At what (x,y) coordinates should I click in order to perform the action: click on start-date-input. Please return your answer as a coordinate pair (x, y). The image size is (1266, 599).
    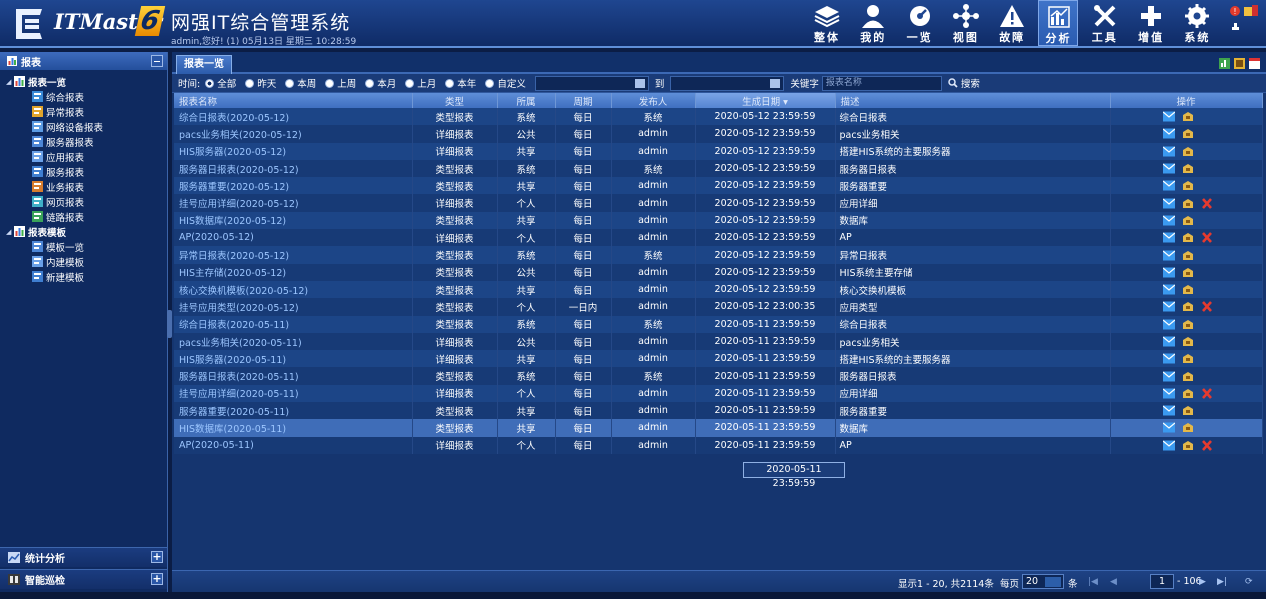
    Looking at the image, I should click on (591, 83).